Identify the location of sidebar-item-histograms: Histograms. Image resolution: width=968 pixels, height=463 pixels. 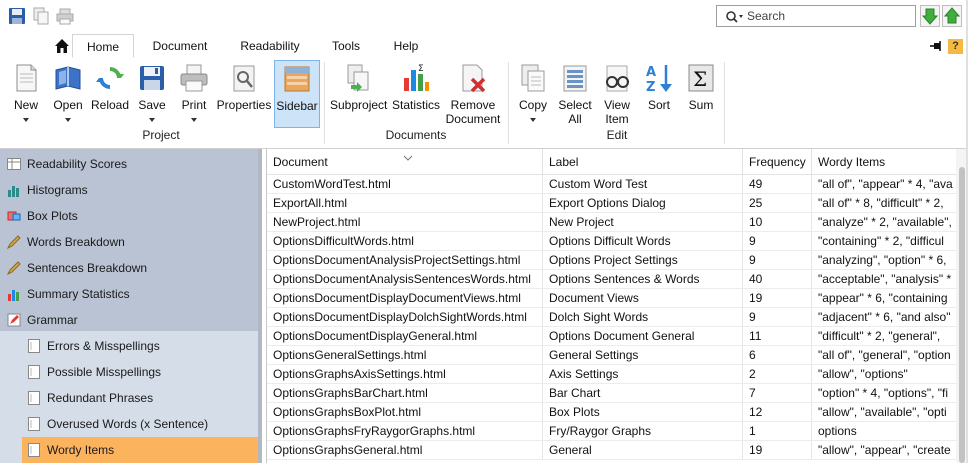
(129, 190).